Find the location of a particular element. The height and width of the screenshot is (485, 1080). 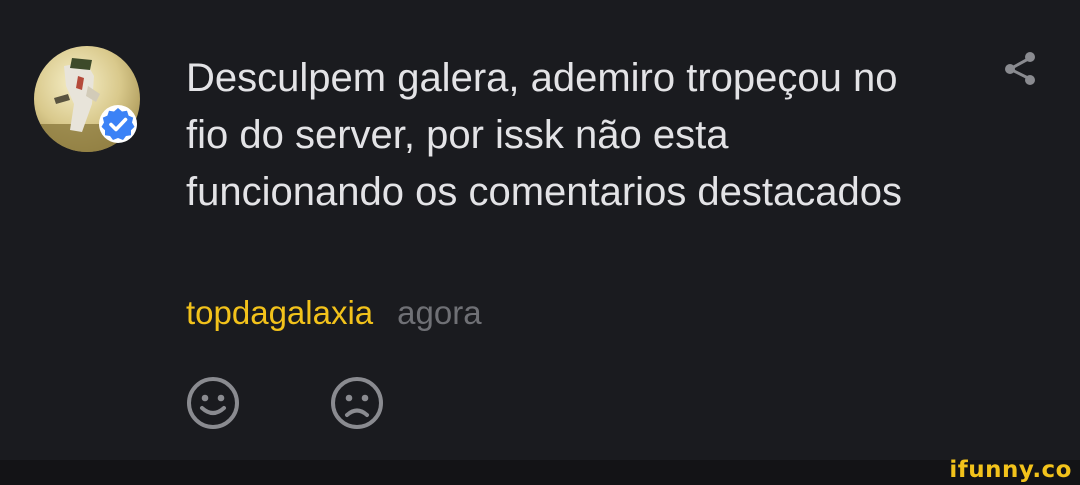

comment-meta: topdagalaxia agora is located at coordinates (334, 317).